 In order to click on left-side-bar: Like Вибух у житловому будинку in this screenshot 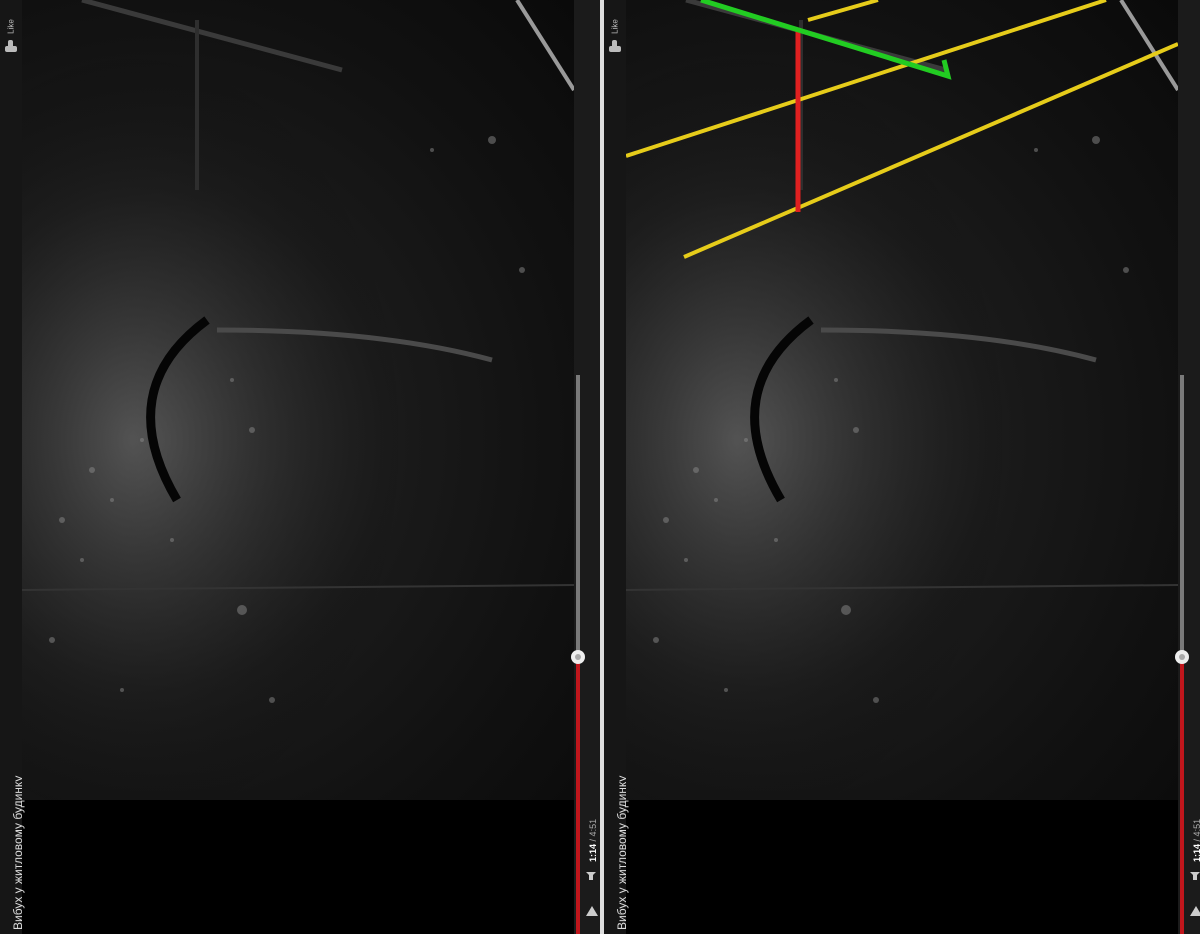, I will do `click(12, 467)`.